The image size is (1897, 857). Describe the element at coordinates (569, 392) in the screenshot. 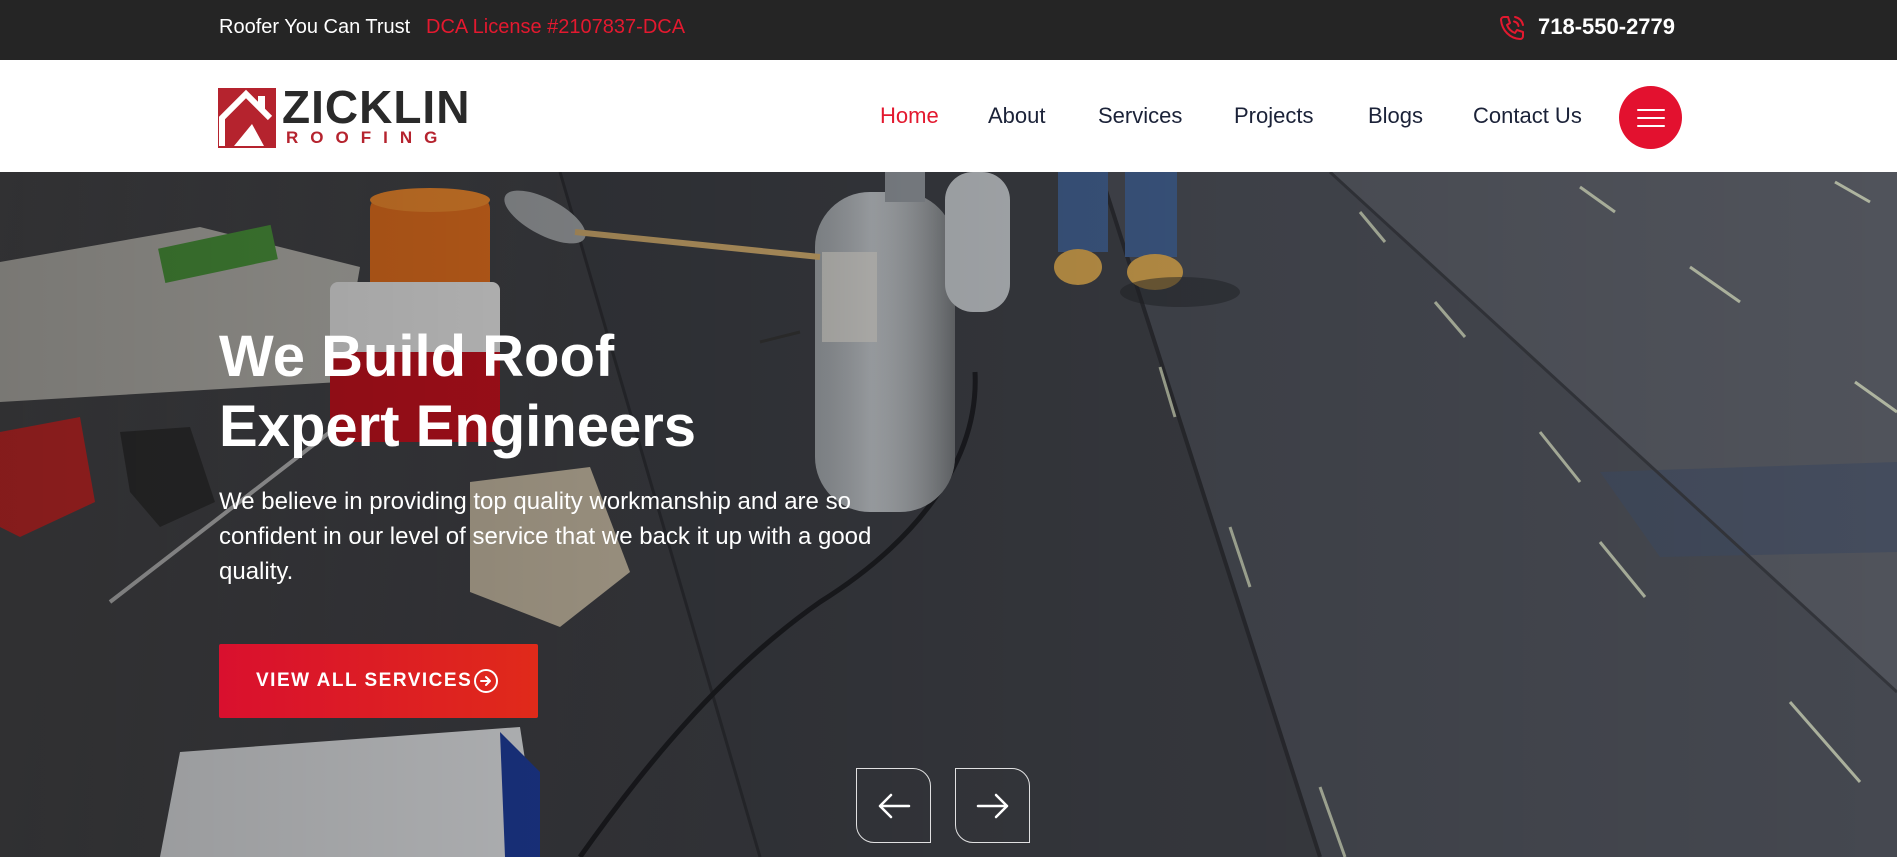

I see `hero-title: We Build Roof Expert Engineers` at that location.